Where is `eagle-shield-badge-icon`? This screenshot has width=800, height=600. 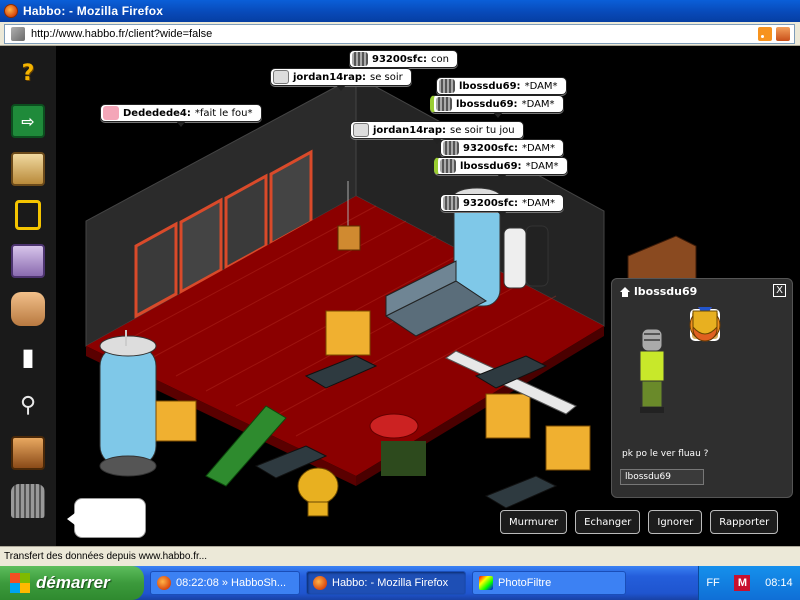 eagle-shield-badge-icon is located at coordinates (705, 325).